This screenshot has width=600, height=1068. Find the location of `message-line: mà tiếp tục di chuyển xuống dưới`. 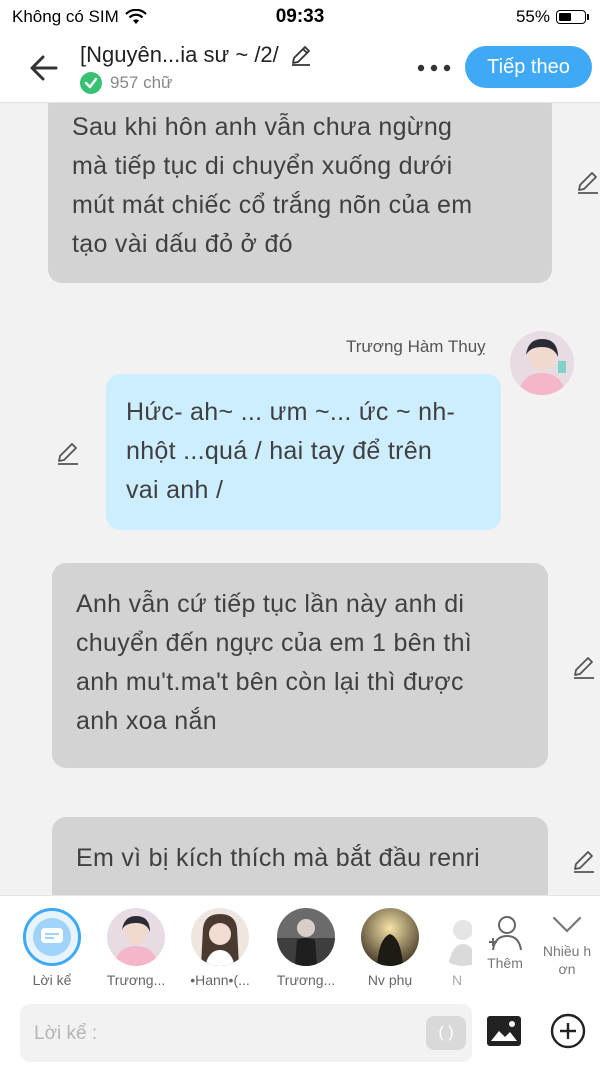

message-line: mà tiếp tục di chuyển xuống dưới is located at coordinates (262, 166).